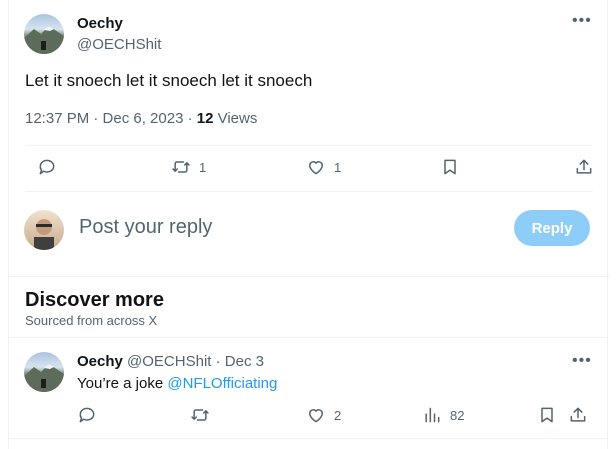 The width and height of the screenshot is (616, 449). I want to click on post-reply-action, so click(87, 415).